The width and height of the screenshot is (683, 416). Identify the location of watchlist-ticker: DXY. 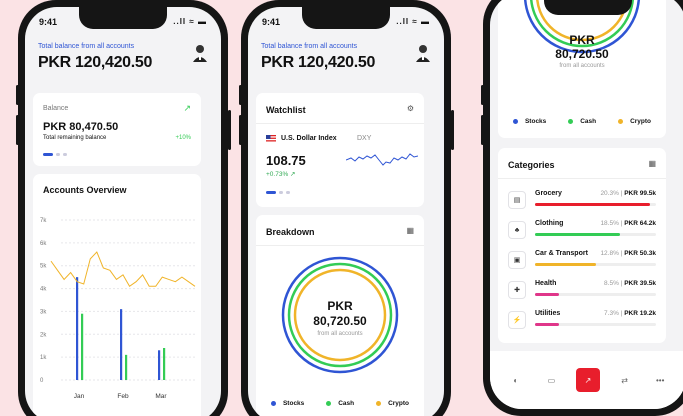
(364, 138).